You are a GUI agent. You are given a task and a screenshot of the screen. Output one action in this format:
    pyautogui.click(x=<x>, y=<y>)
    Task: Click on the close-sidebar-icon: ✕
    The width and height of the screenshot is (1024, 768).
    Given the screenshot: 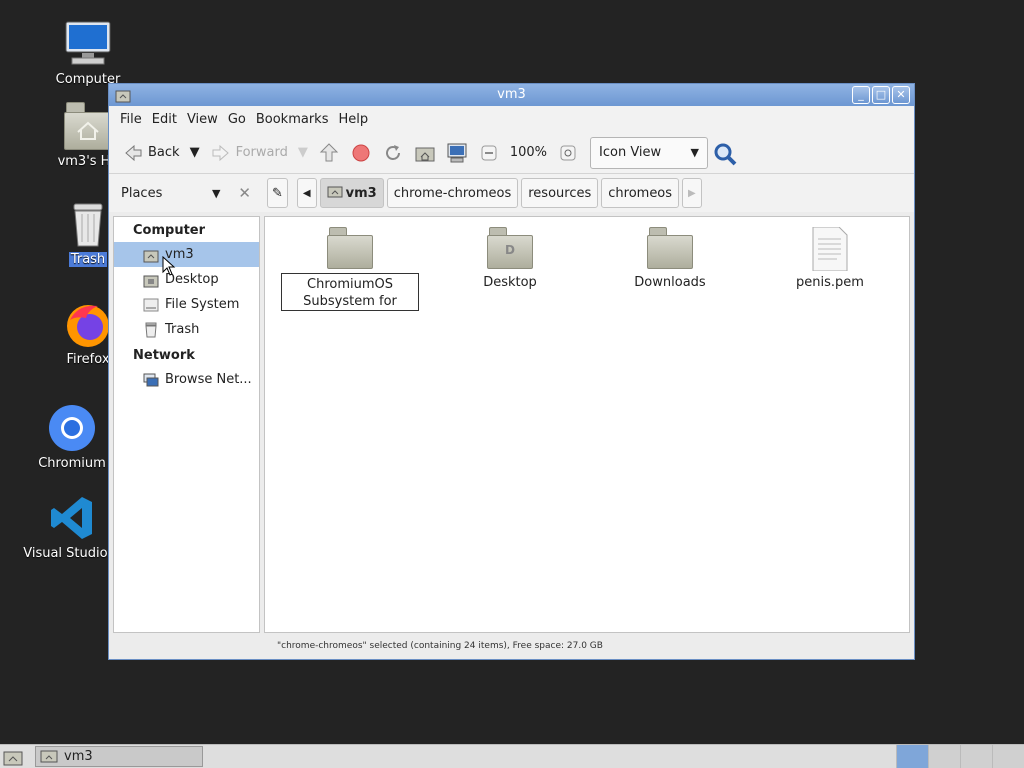 What is the action you would take?
    pyautogui.click(x=244, y=193)
    